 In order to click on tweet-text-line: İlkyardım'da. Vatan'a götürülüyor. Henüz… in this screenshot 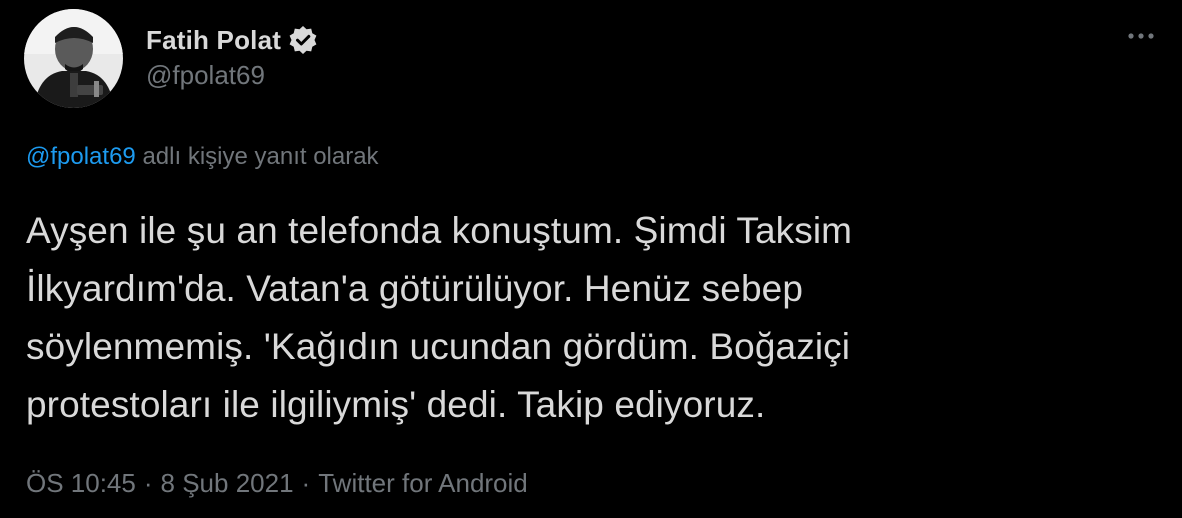, I will do `click(414, 288)`.